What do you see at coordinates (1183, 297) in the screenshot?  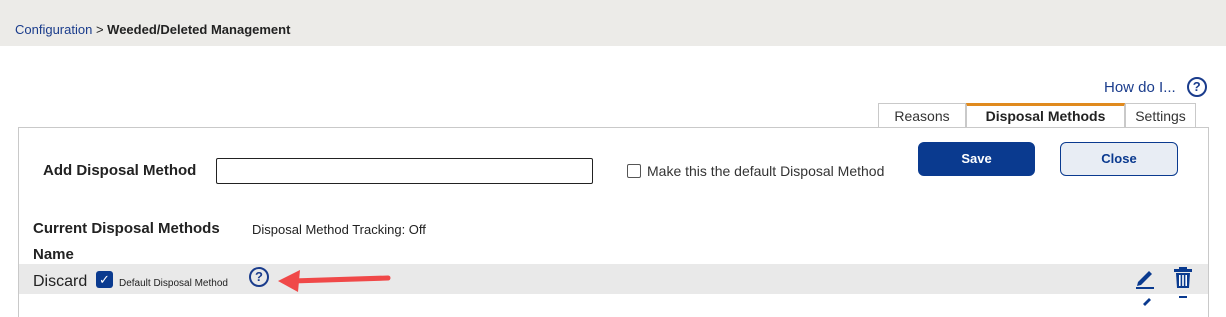 I see `next-row-delete-icon` at bounding box center [1183, 297].